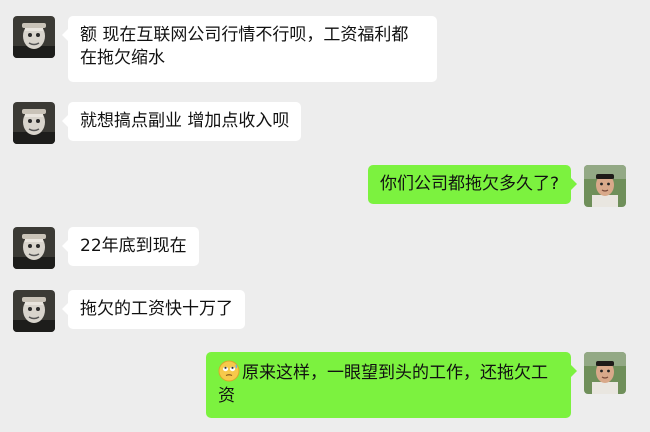  I want to click on message-bubble: 拖欠的工资快十万了, so click(153, 309).